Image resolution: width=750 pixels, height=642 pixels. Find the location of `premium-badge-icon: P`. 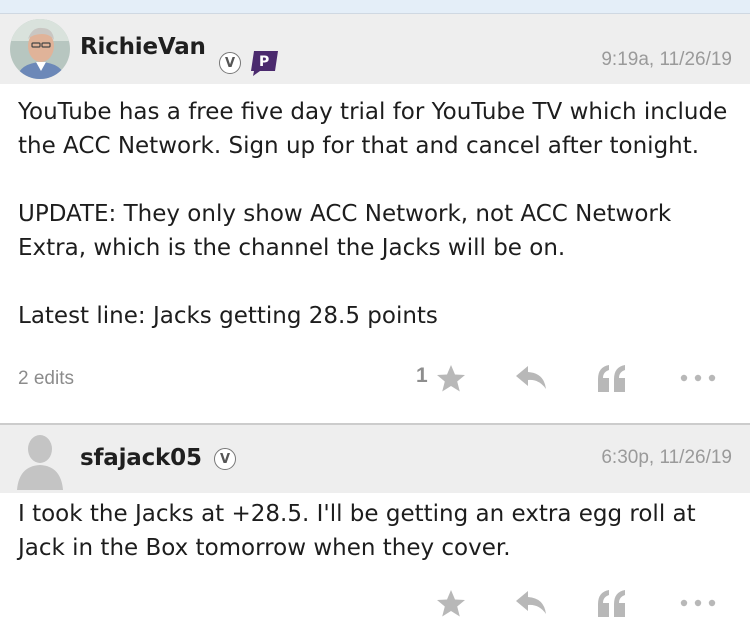

premium-badge-icon: P is located at coordinates (264, 63).